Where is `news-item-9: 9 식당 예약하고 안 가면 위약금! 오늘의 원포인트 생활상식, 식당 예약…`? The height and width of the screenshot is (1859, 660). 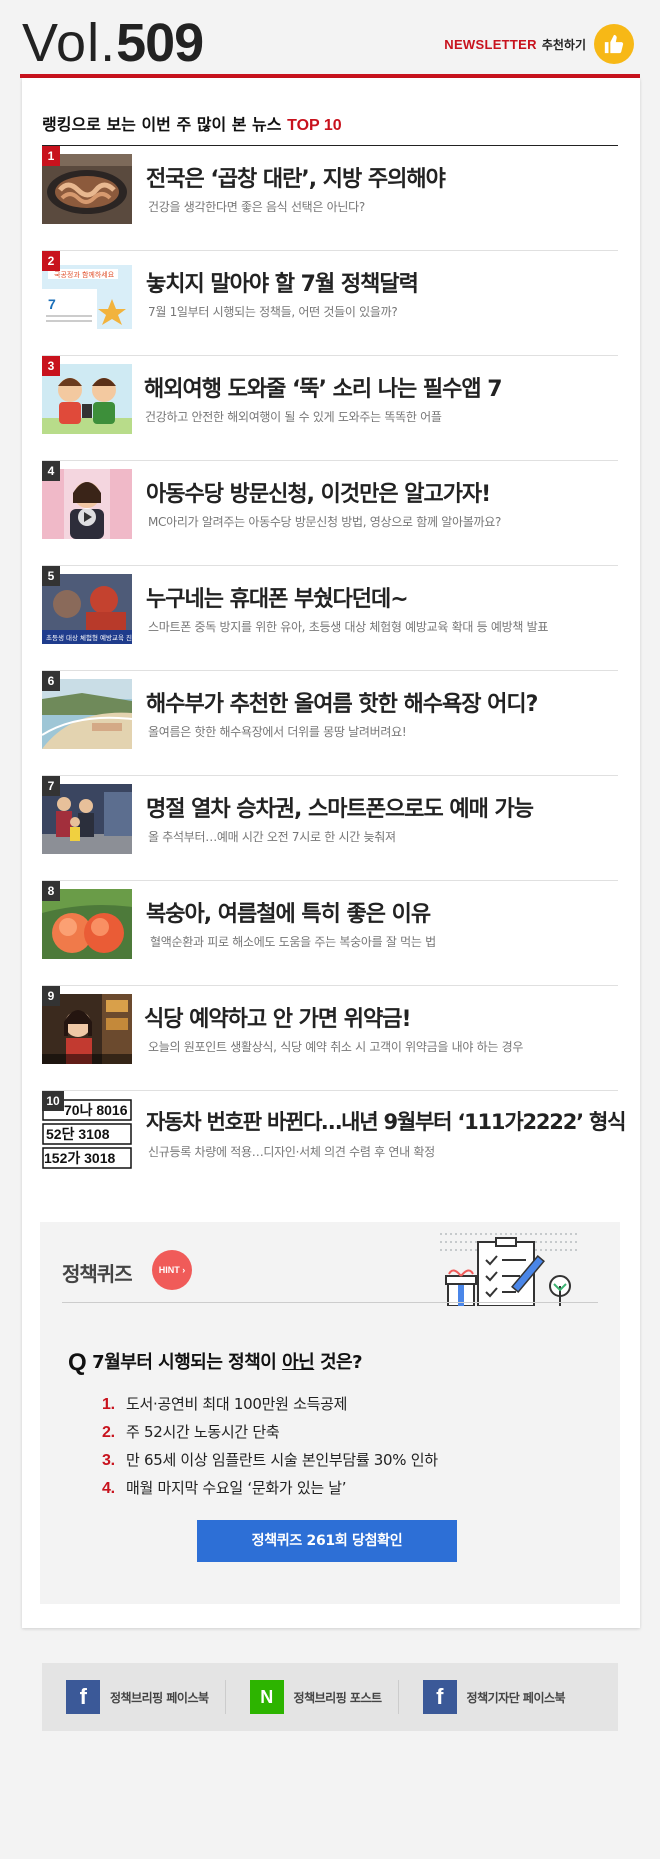
news-item-9: 9 식당 예약하고 안 가면 위약금! 오늘의 원포인트 생활상식, 식당 예약… is located at coordinates (330, 1038).